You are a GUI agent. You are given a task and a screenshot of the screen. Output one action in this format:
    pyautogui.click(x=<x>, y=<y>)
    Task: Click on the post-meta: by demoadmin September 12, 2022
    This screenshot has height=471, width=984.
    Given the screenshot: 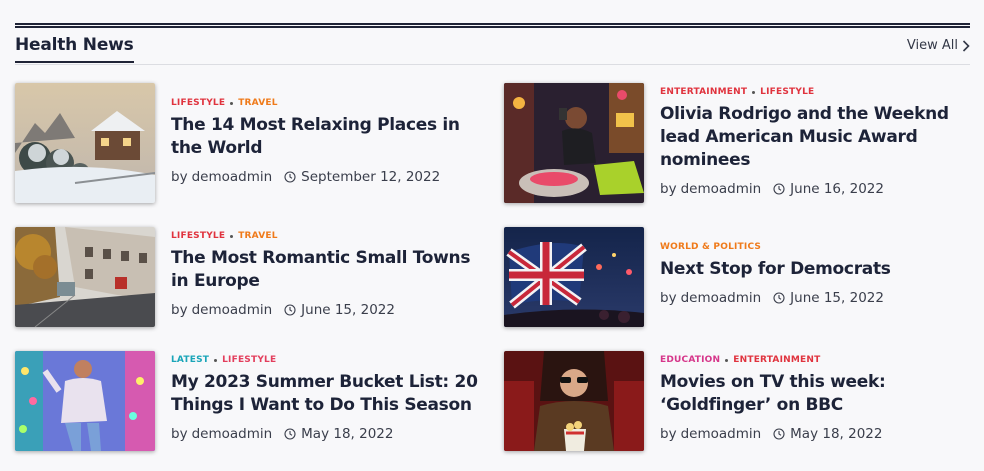 What is the action you would take?
    pyautogui.click(x=328, y=177)
    